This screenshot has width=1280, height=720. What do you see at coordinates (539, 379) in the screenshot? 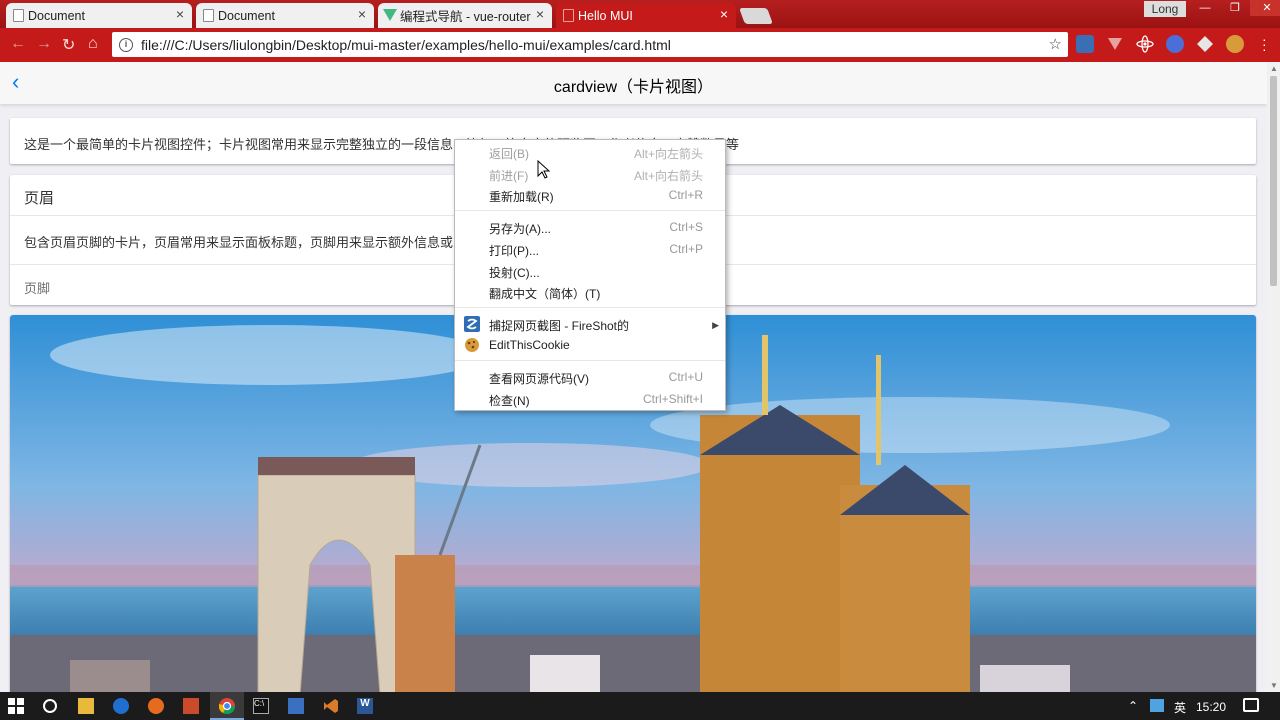
I see `menu-item-label: 查看网页源代码(V)` at bounding box center [539, 379].